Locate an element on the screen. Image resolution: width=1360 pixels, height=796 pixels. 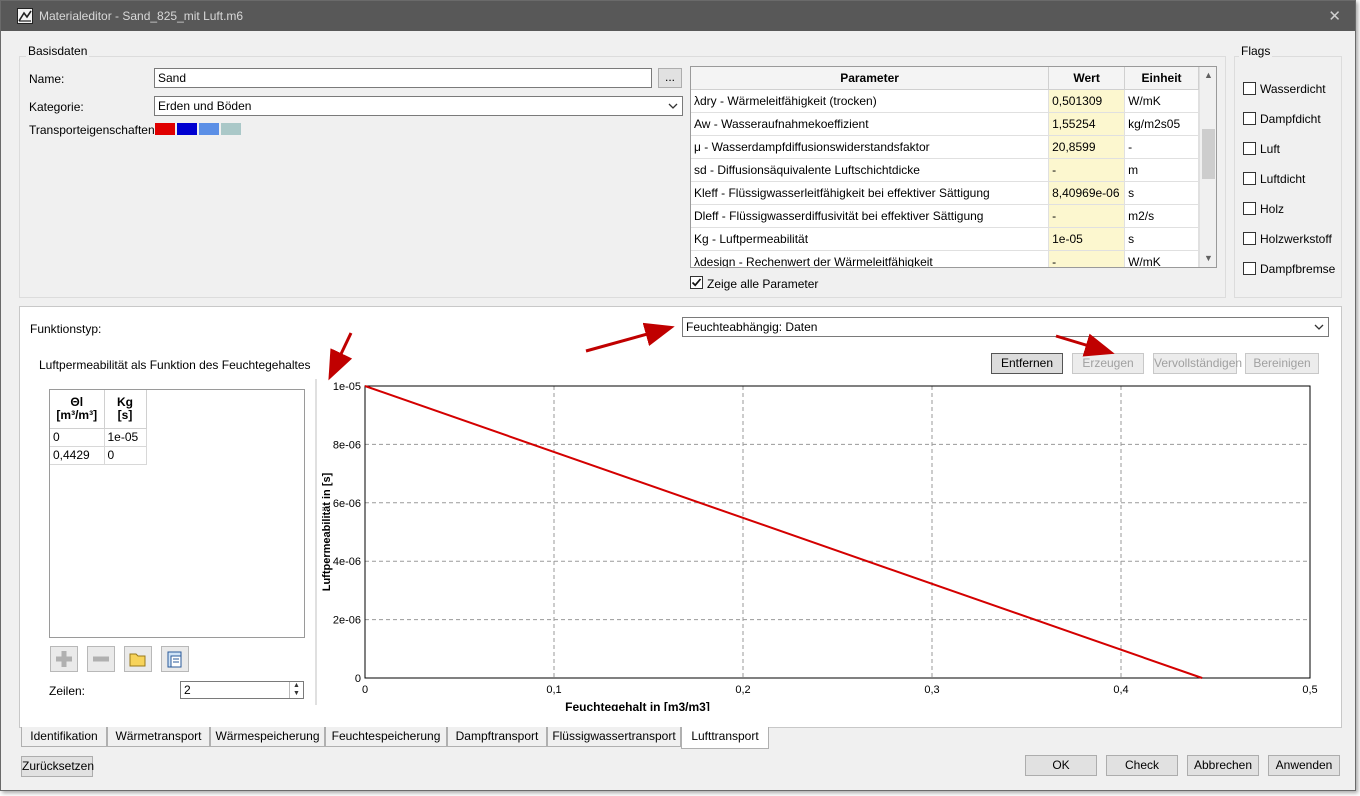
annotation-arrow-funktionstyp is located at coordinates (630, 337).